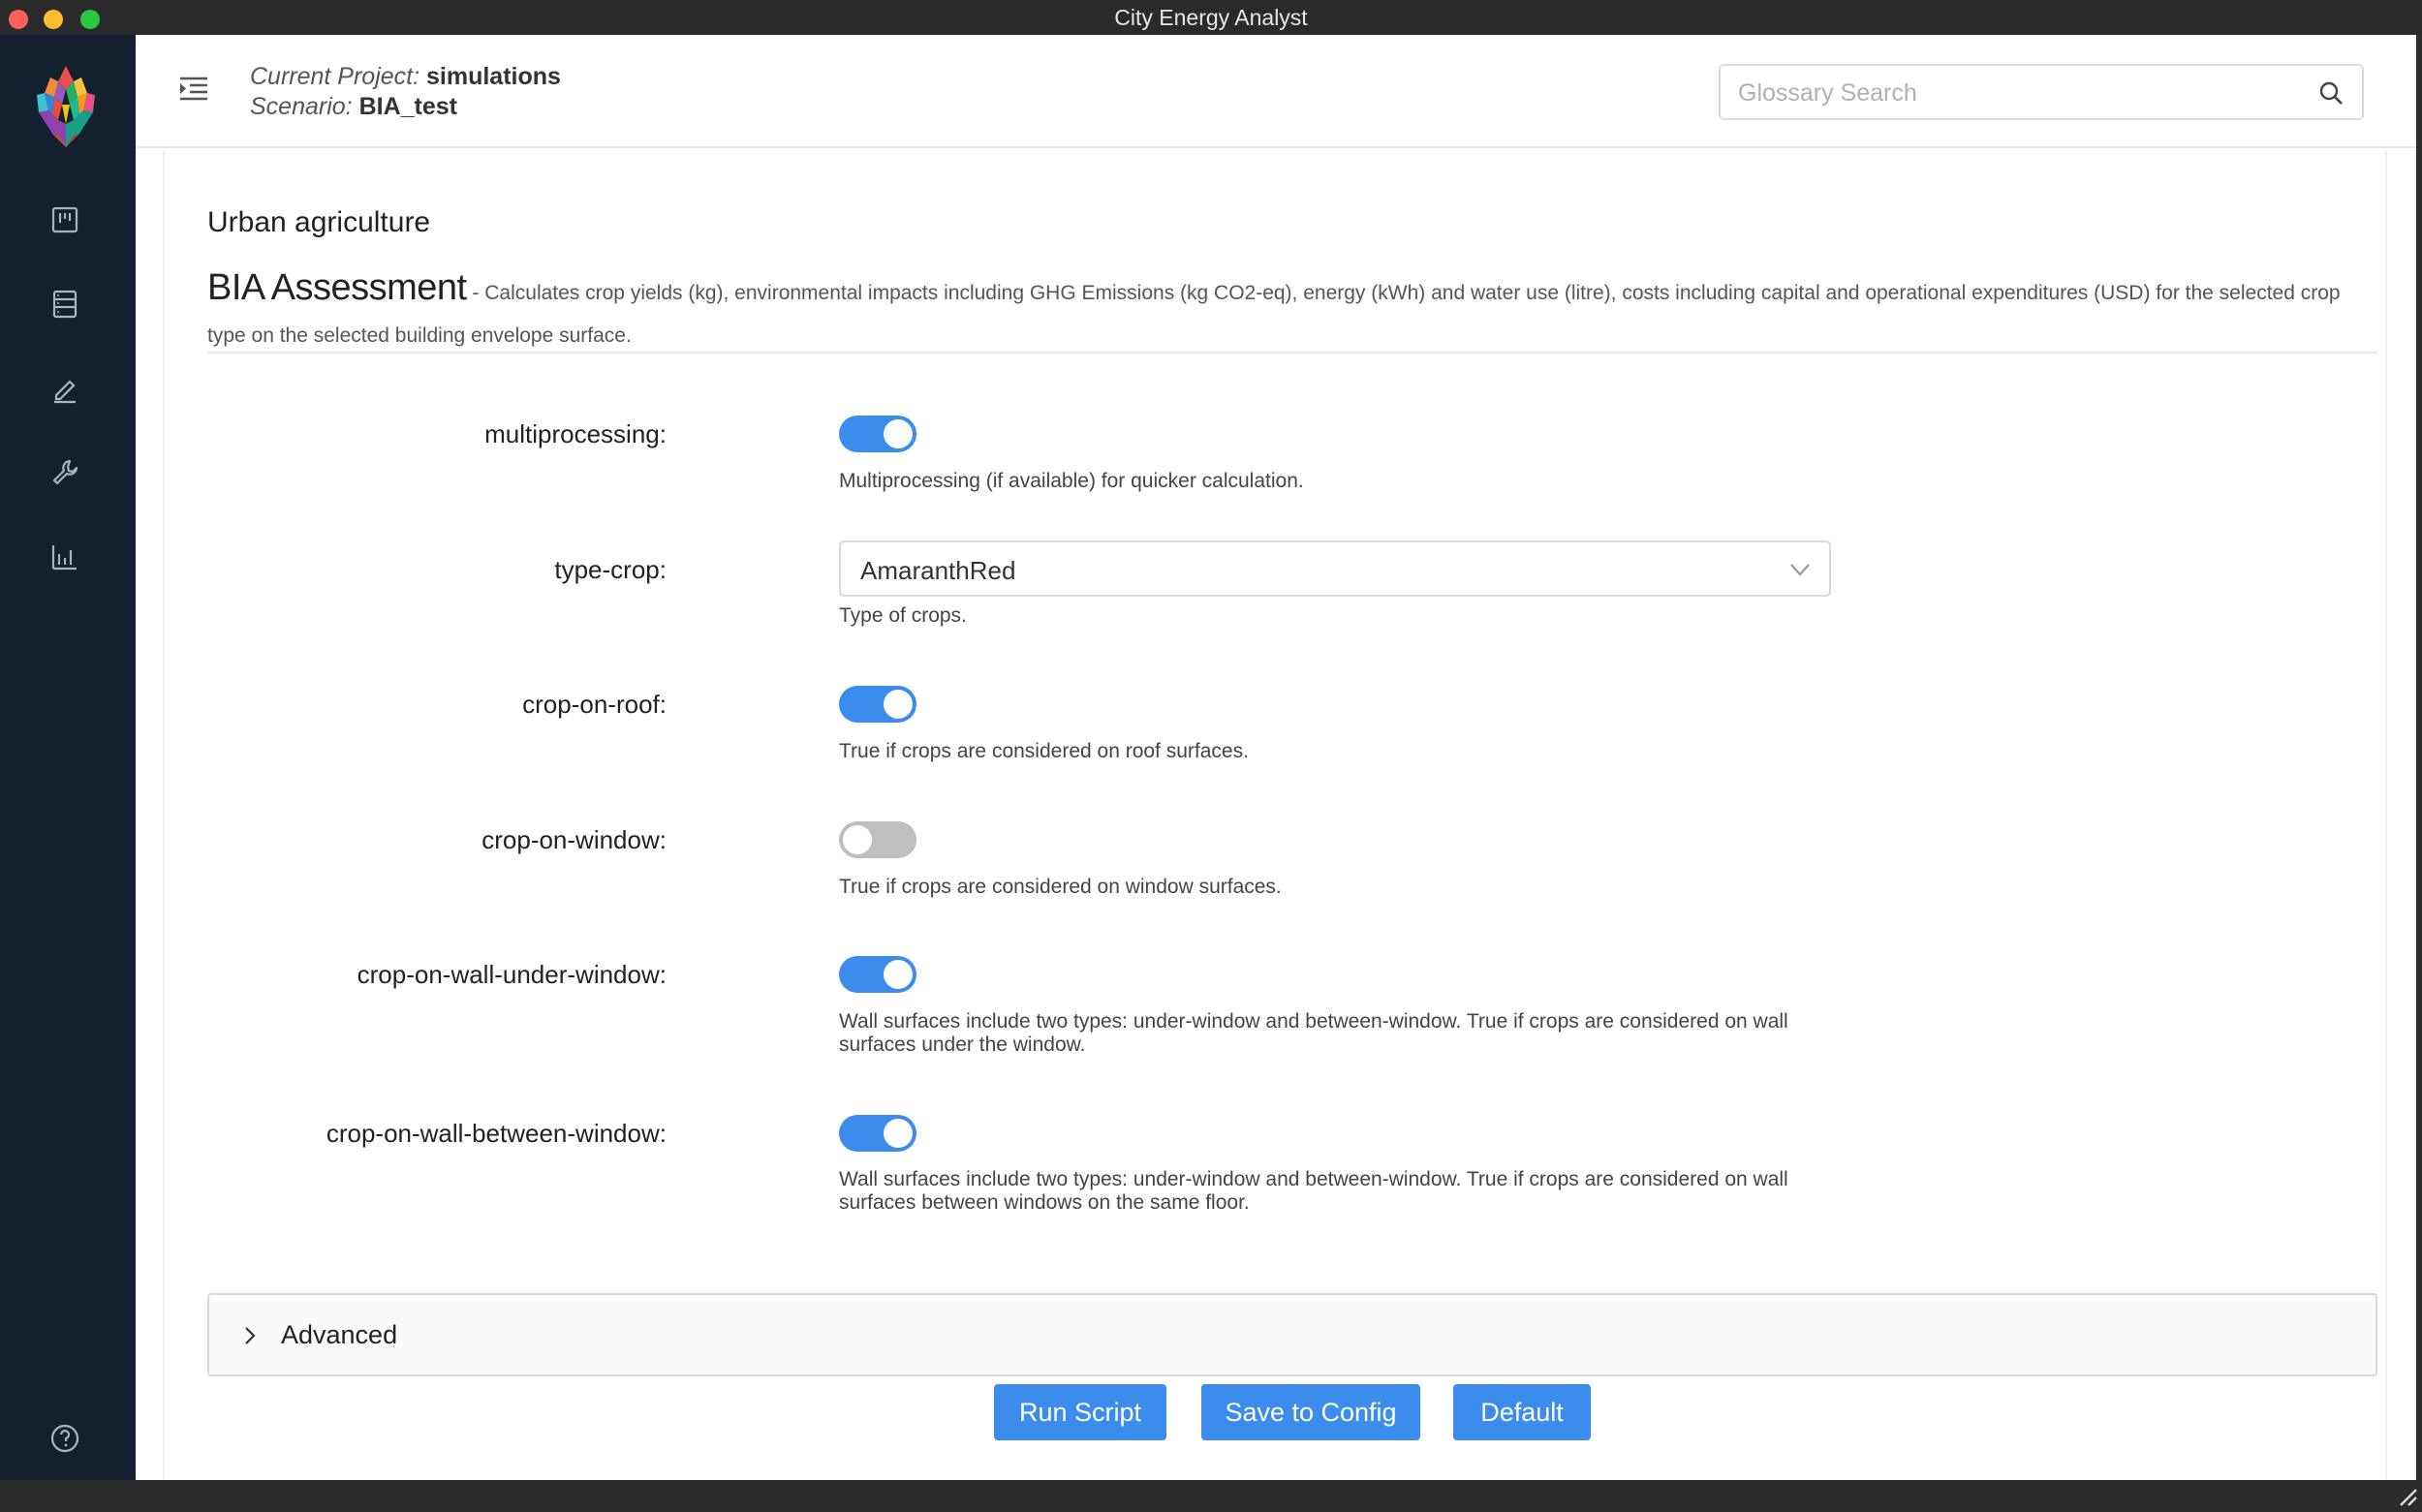  I want to click on maximize-window-button, so click(90, 20).